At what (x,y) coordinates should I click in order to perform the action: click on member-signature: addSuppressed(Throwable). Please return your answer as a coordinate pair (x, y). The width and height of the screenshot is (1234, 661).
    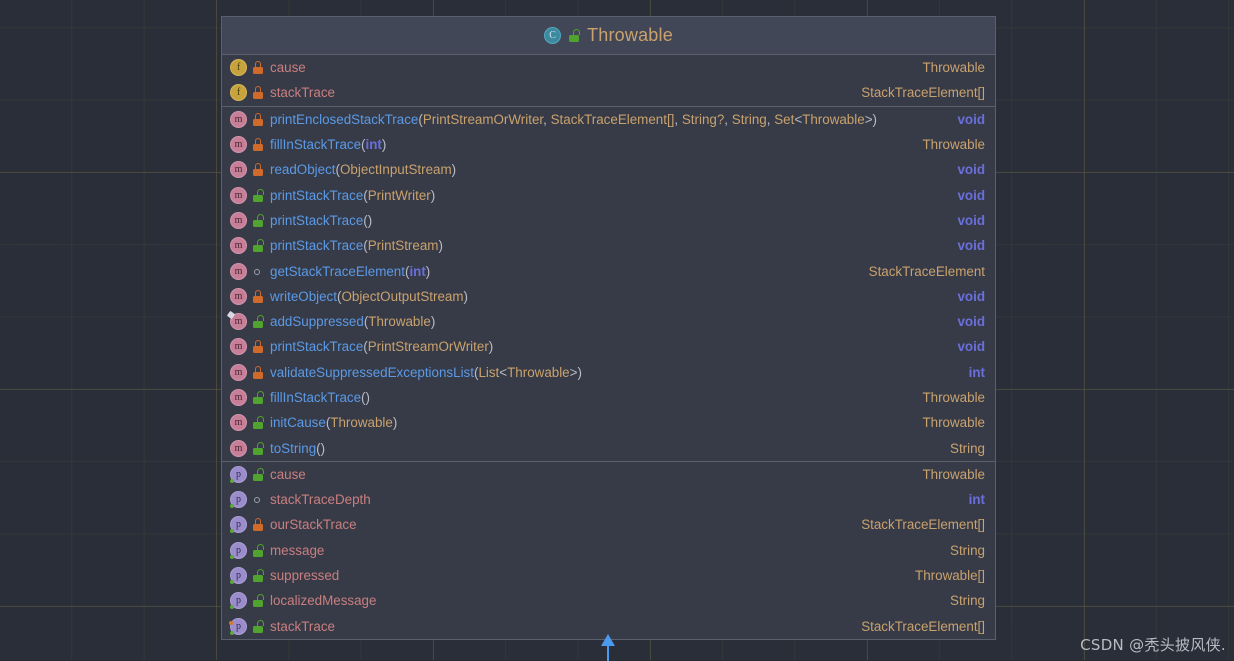
    Looking at the image, I should click on (353, 322).